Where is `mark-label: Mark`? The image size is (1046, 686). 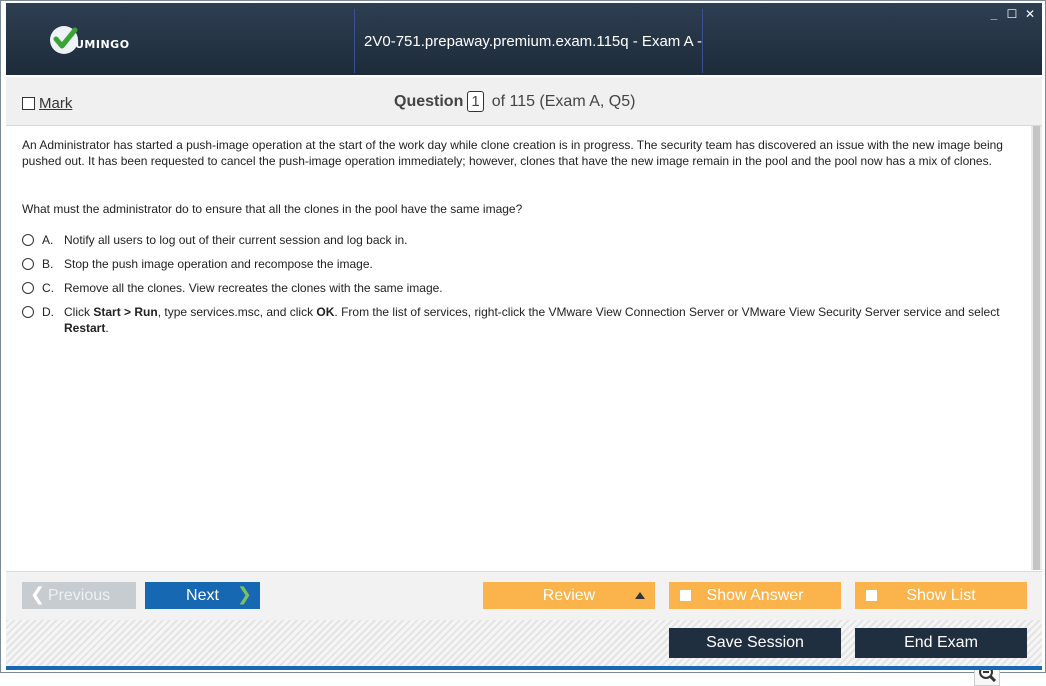
mark-label: Mark is located at coordinates (56, 103).